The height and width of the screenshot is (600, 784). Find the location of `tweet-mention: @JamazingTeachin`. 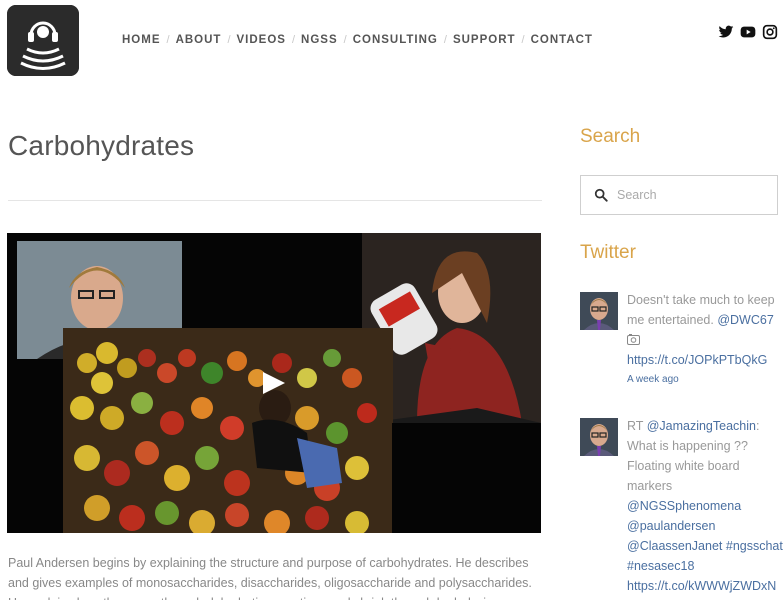

tweet-mention: @JamazingTeachin is located at coordinates (701, 426).